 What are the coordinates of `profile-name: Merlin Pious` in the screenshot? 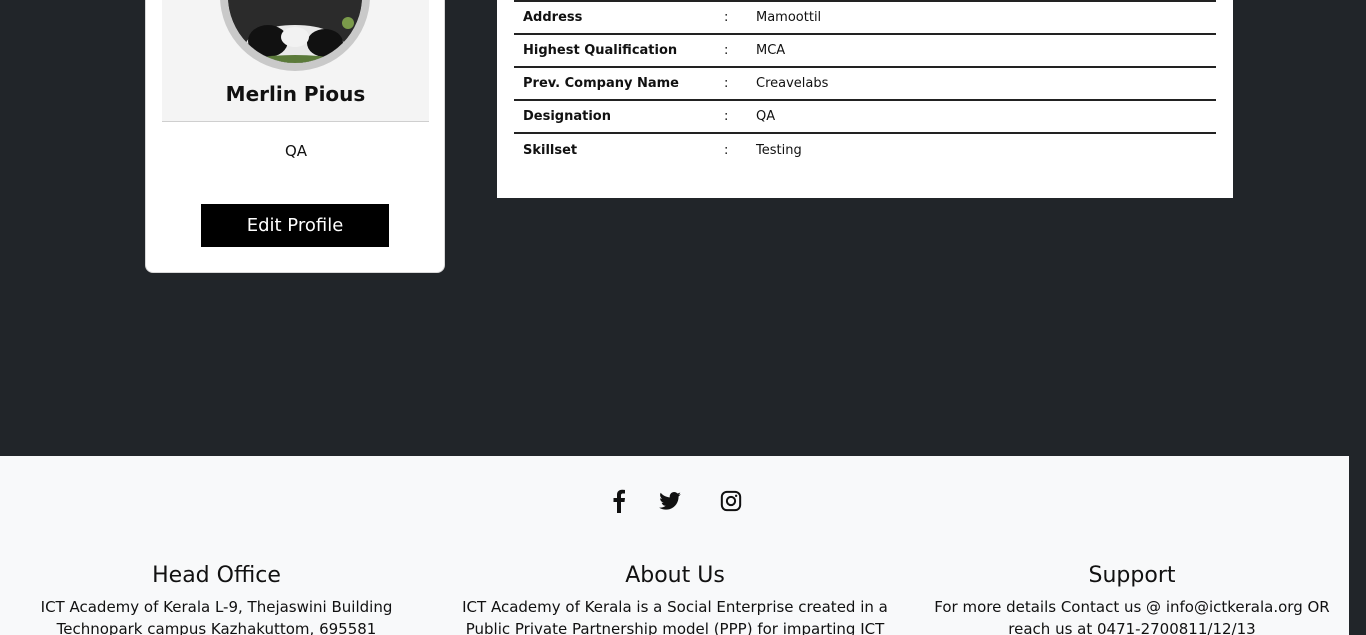 It's located at (295, 94).